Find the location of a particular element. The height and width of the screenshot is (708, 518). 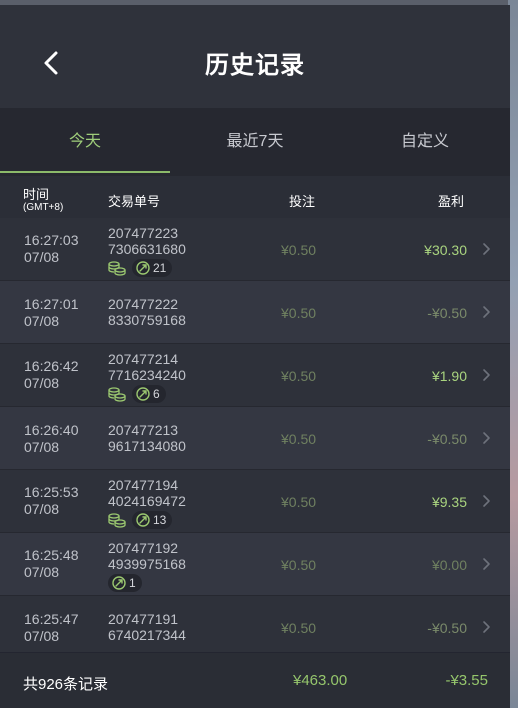

row-profit: ¥0.00 is located at coordinates (449, 565).